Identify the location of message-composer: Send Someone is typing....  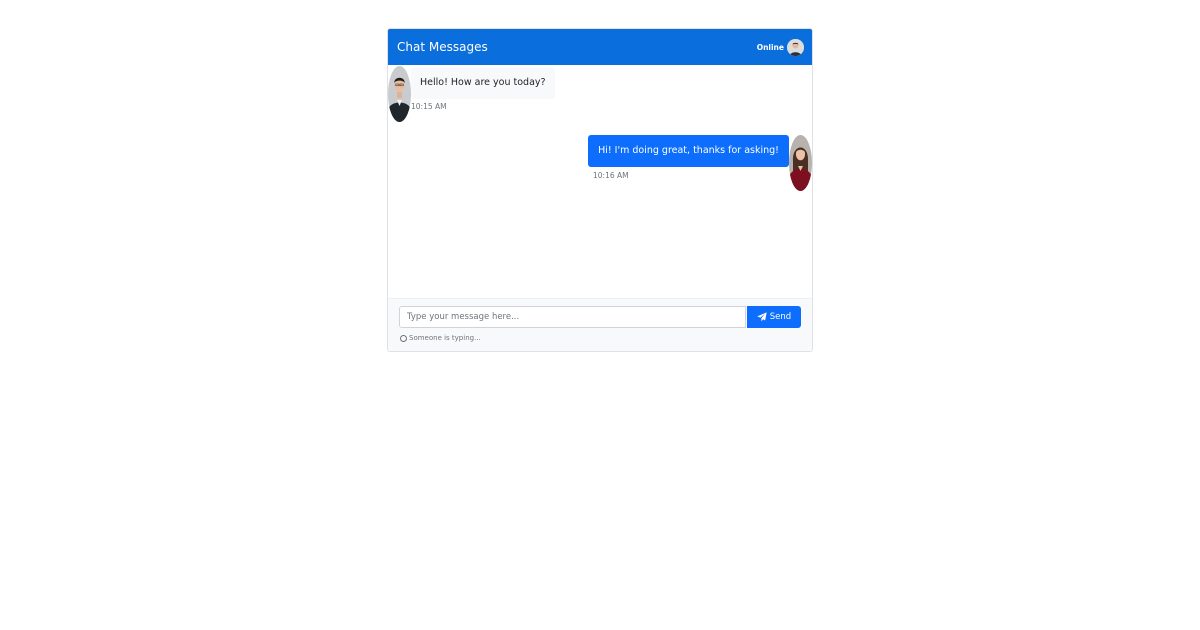
(600, 324).